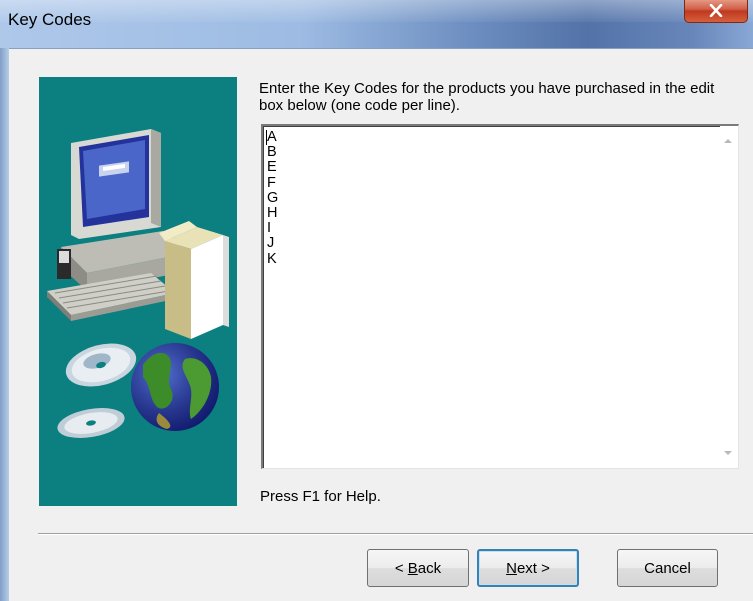  What do you see at coordinates (401, 568) in the screenshot?
I see `back-button-prefix: <` at bounding box center [401, 568].